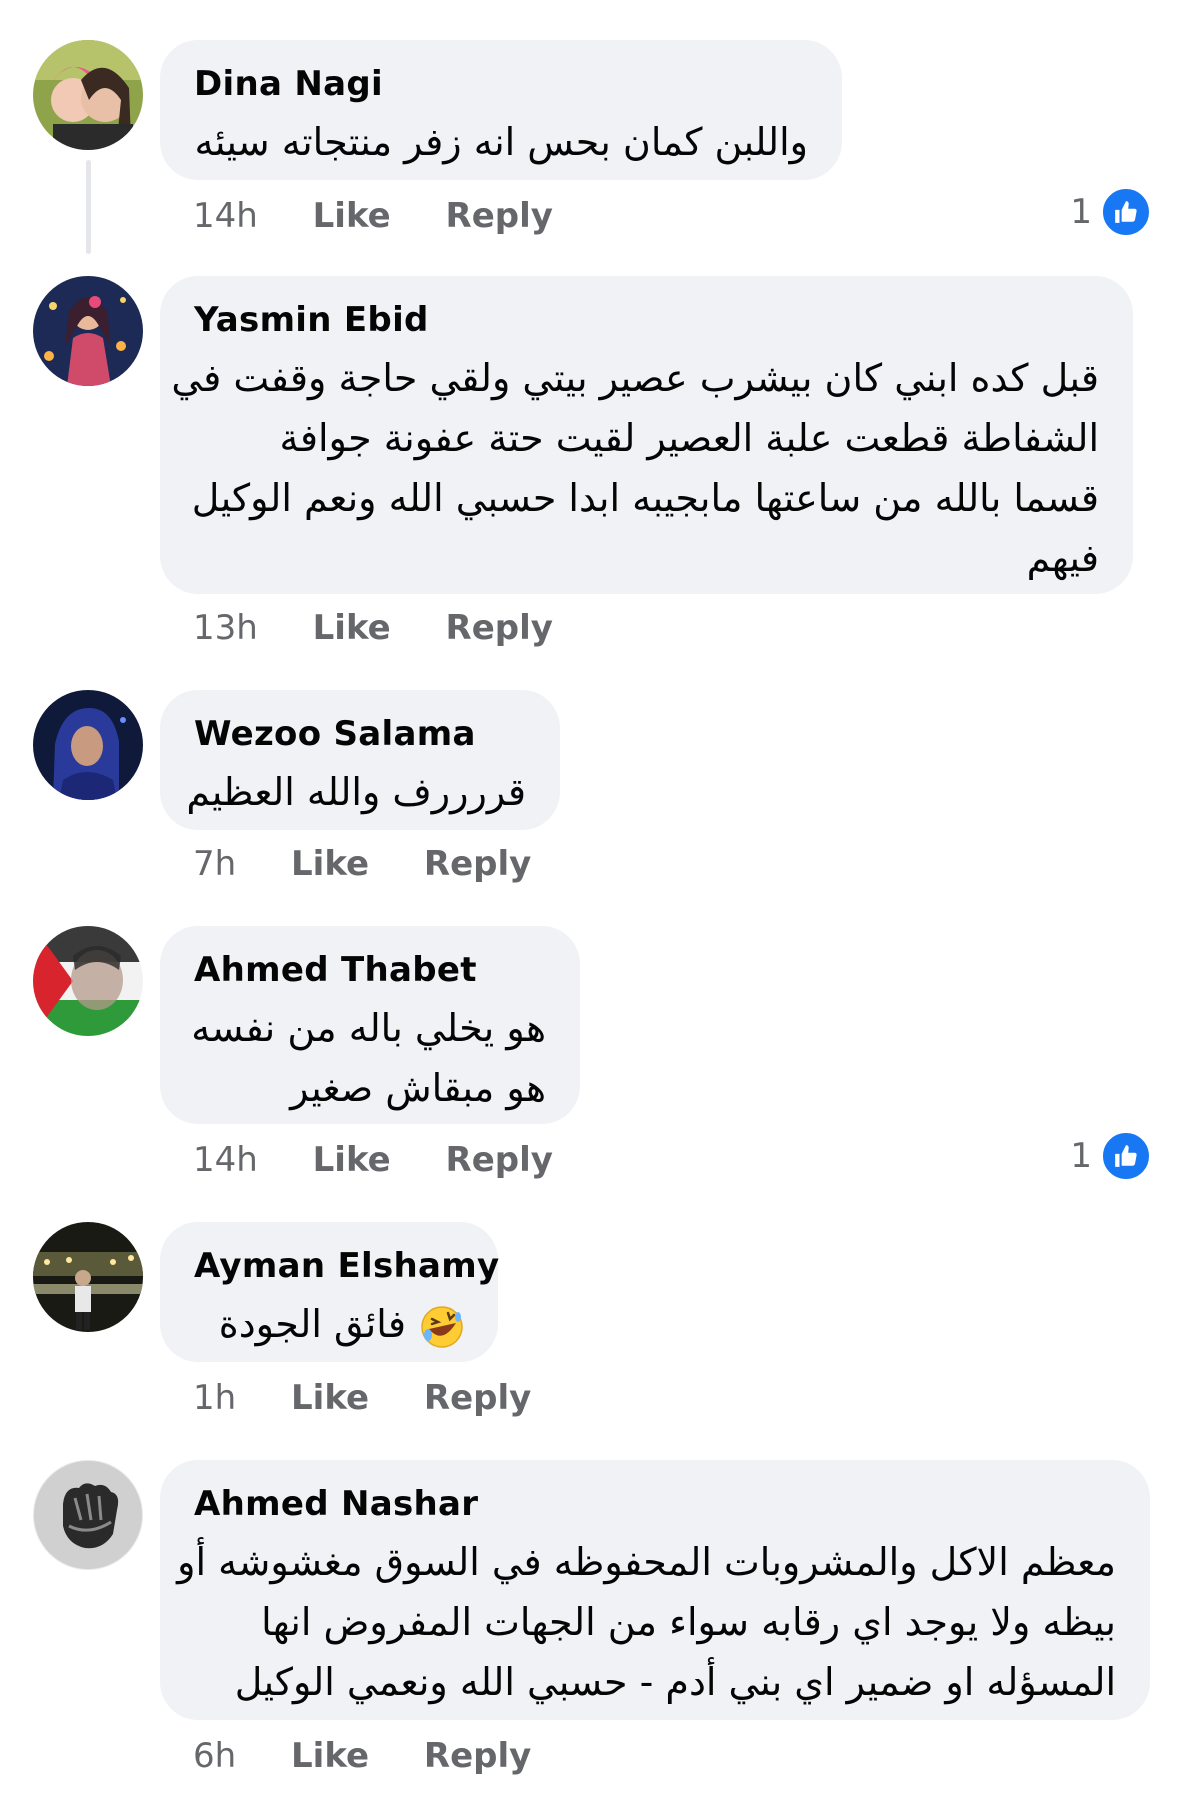 This screenshot has height=1800, width=1184. Describe the element at coordinates (395, 628) in the screenshot. I see `comment-actions: 13h Like Reply` at that location.